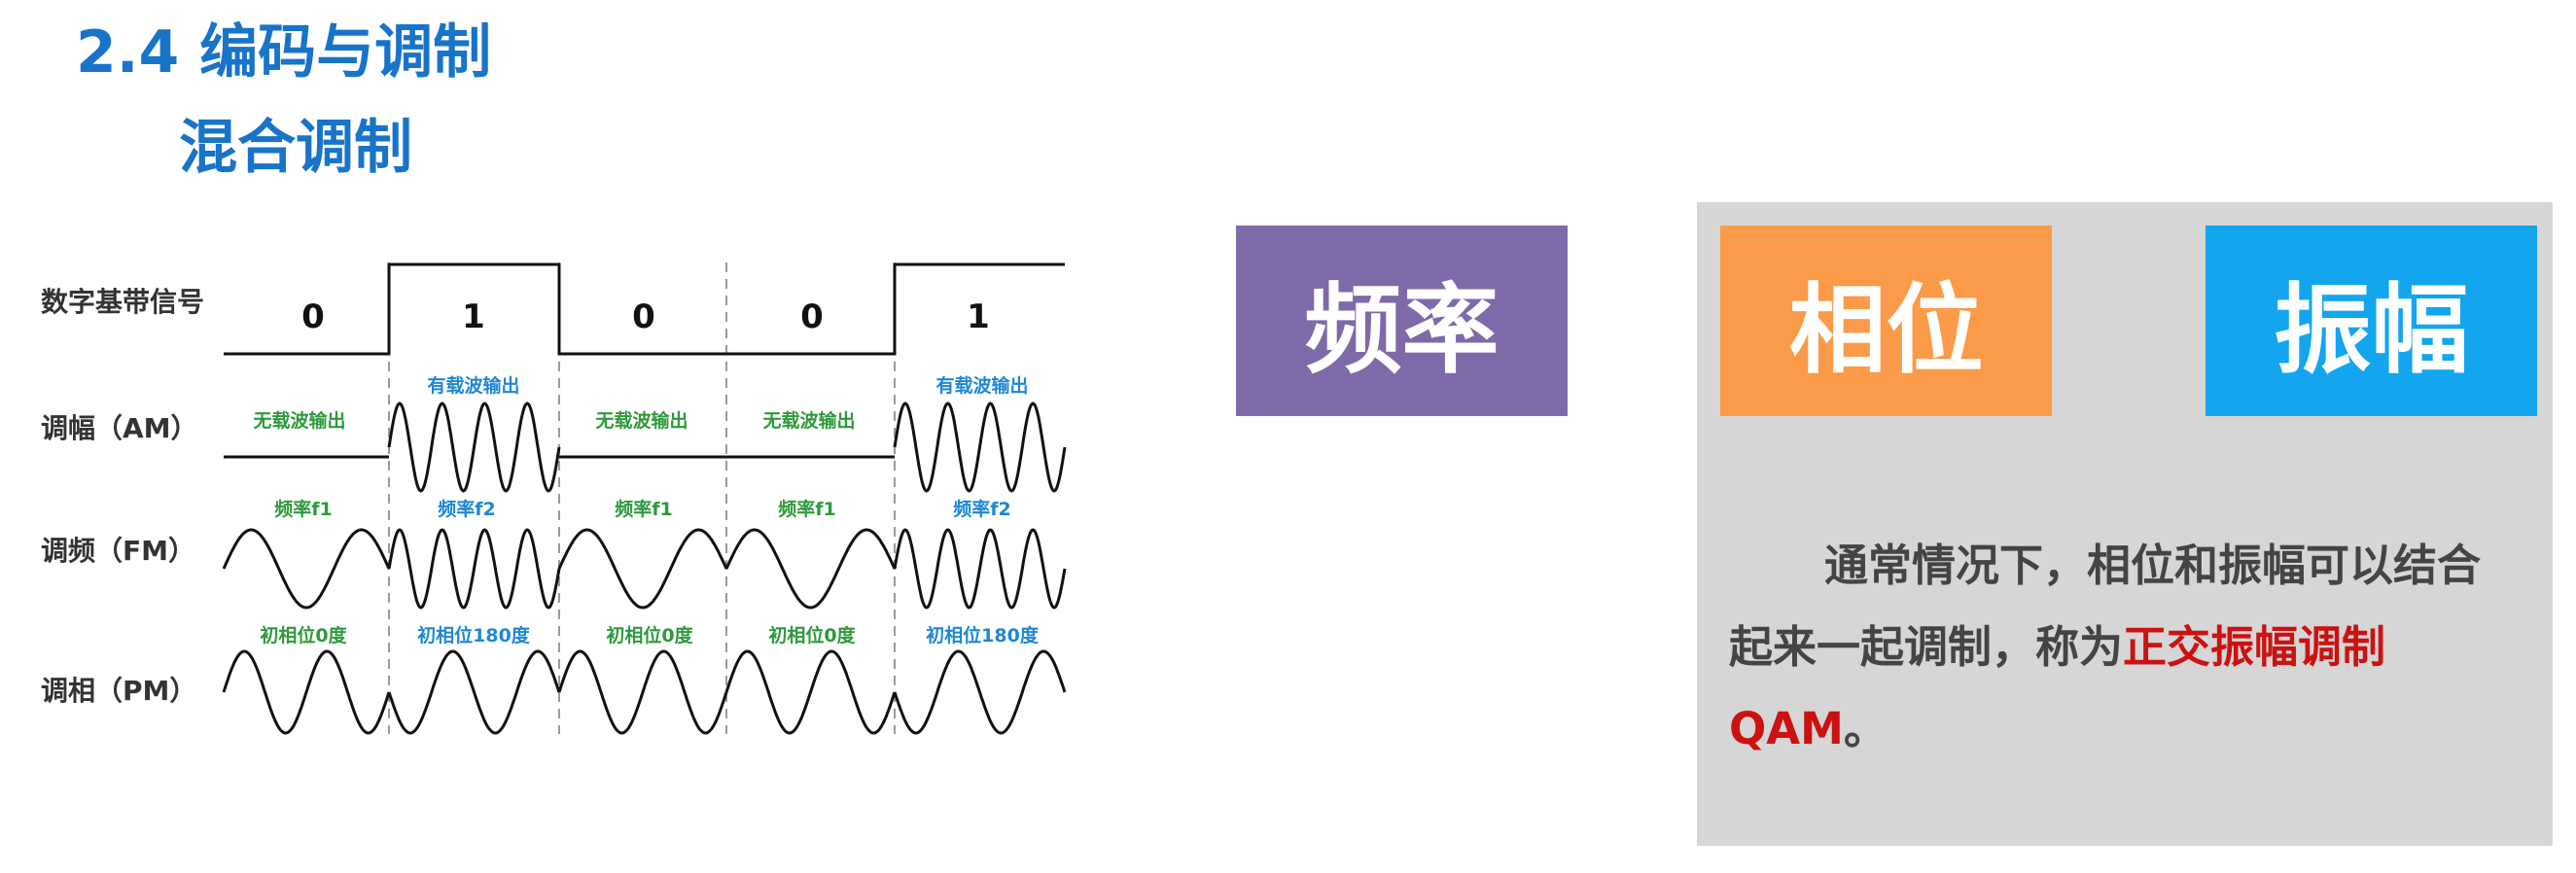  Describe the element at coordinates (284, 52) in the screenshot. I see `section-title: 2.4 编码与调制` at that location.